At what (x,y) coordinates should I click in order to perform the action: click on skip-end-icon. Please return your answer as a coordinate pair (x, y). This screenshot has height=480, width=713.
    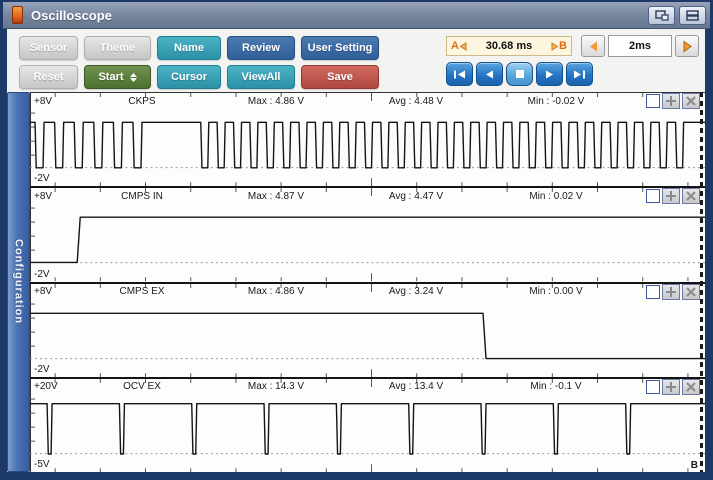
    Looking at the image, I should click on (579, 74).